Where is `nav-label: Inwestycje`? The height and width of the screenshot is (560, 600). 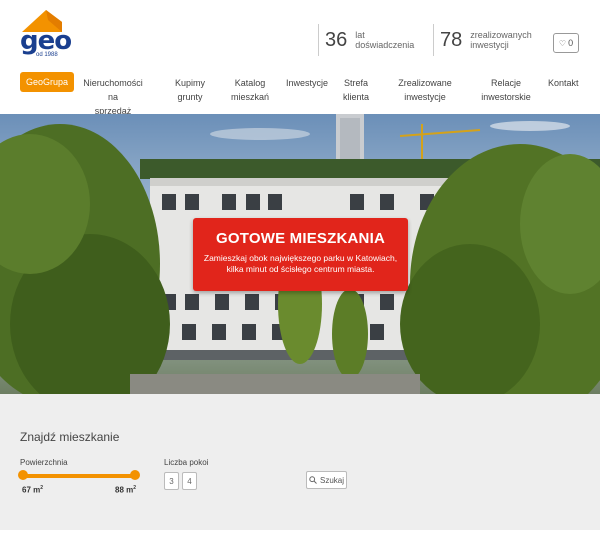
nav-label: Inwestycje is located at coordinates (307, 83).